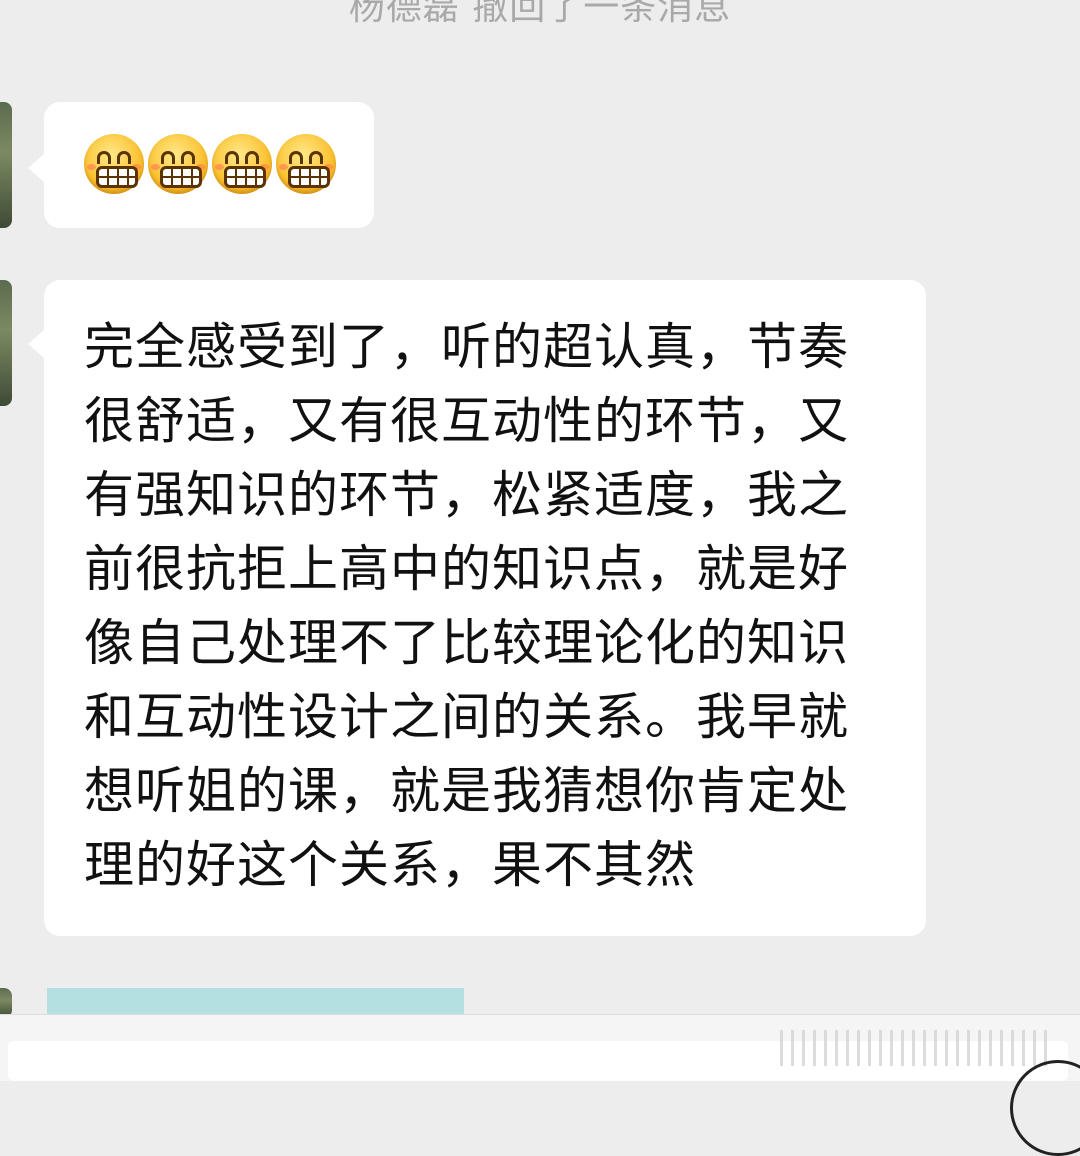 The height and width of the screenshot is (1156, 1080). I want to click on system-notice: 杨德磊 撤回了一条消息, so click(540, 14).